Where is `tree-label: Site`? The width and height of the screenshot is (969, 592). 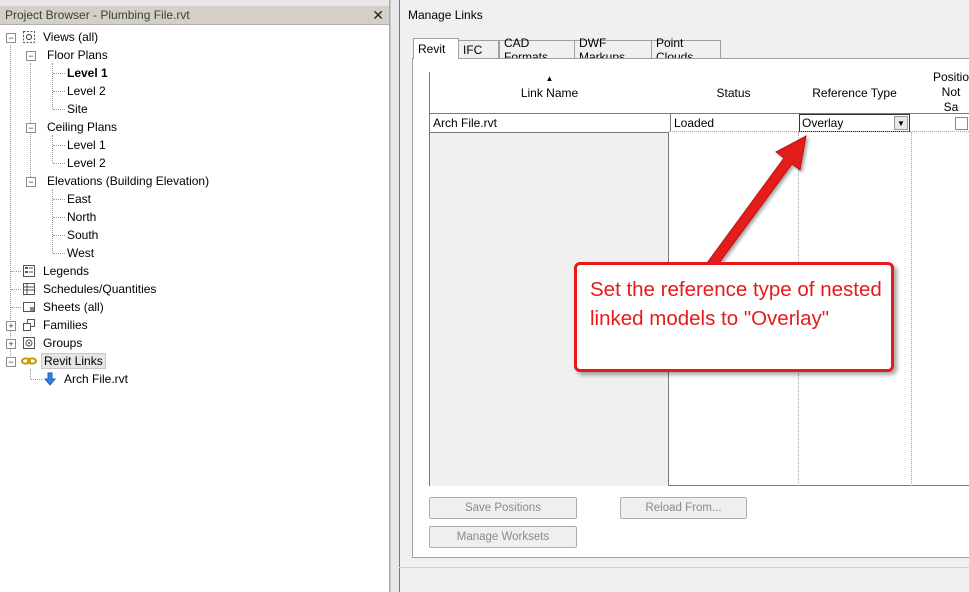 tree-label: Site is located at coordinates (77, 109).